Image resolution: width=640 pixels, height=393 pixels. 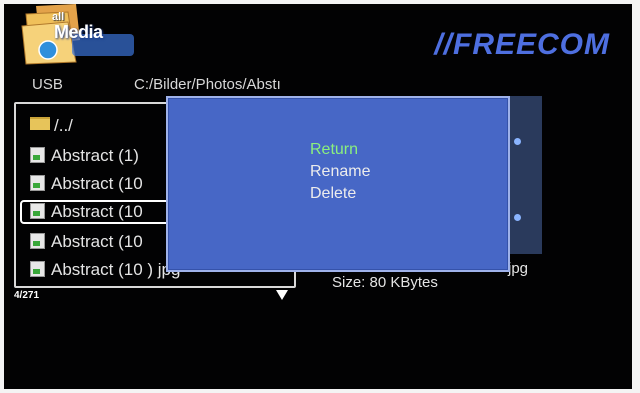 What do you see at coordinates (27, 295) in the screenshot?
I see `item-position-counter: 4/271` at bounding box center [27, 295].